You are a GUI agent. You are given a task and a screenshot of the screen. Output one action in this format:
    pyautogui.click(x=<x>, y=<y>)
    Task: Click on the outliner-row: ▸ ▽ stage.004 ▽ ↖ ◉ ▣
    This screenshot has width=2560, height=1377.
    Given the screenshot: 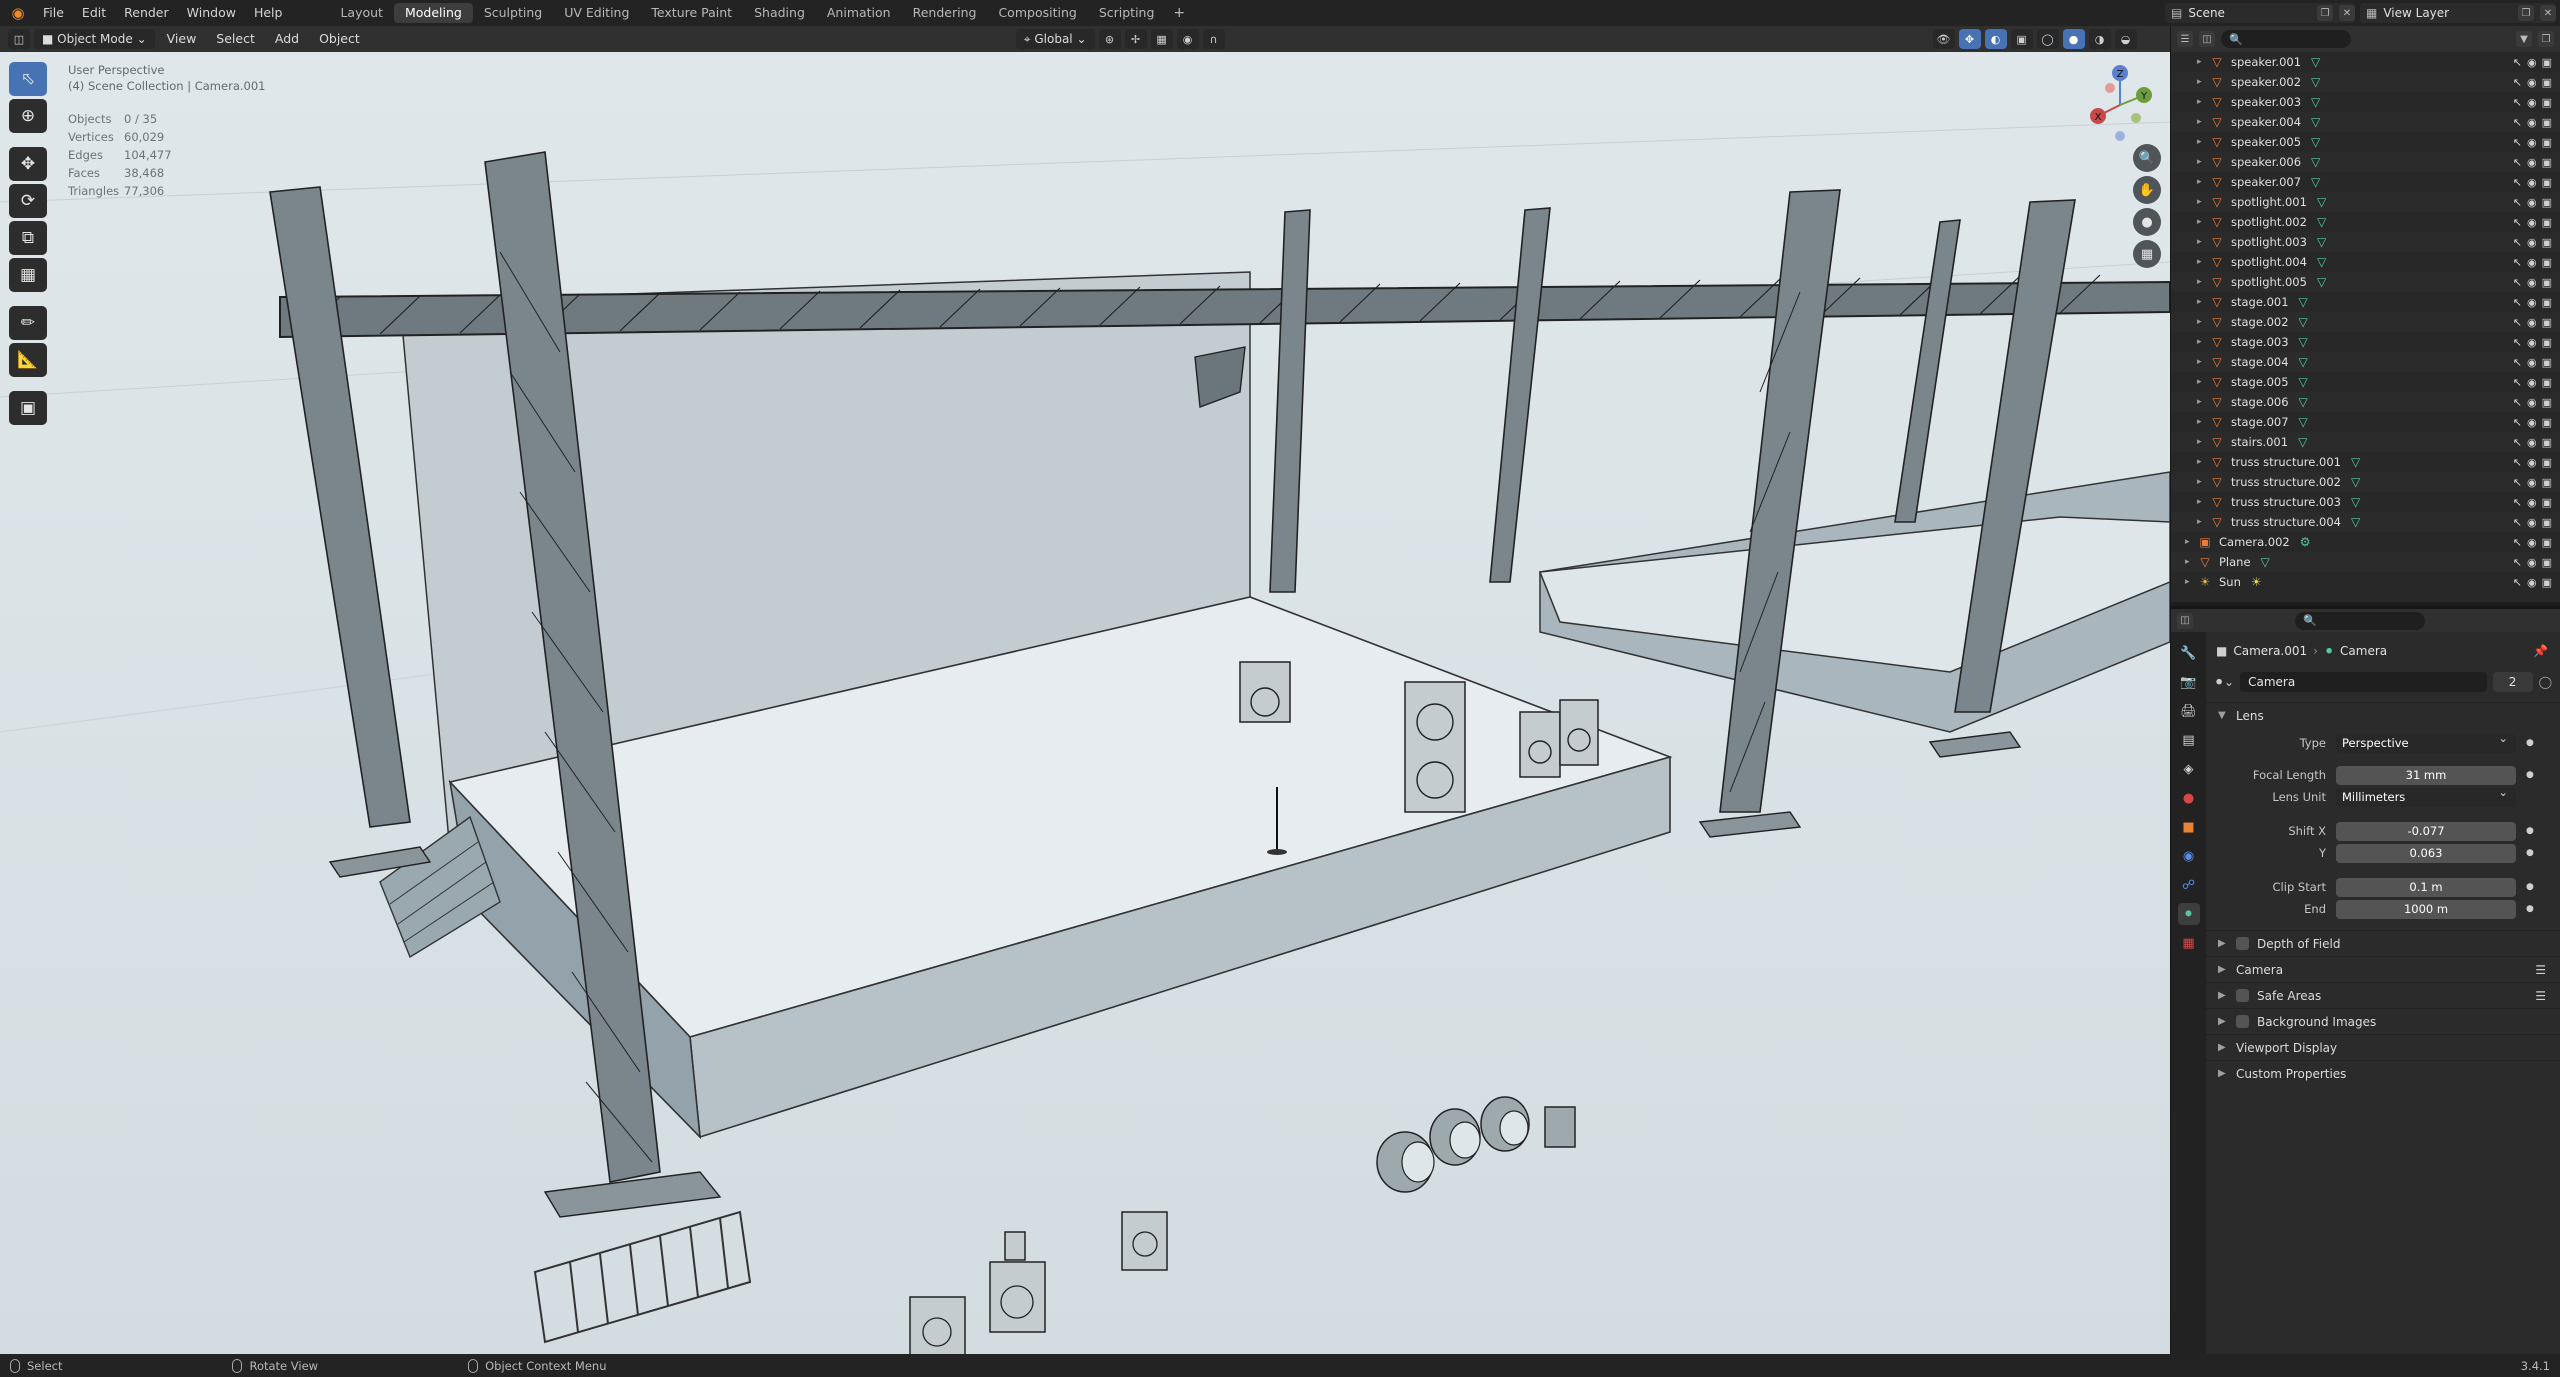 What is the action you would take?
    pyautogui.click(x=2365, y=362)
    